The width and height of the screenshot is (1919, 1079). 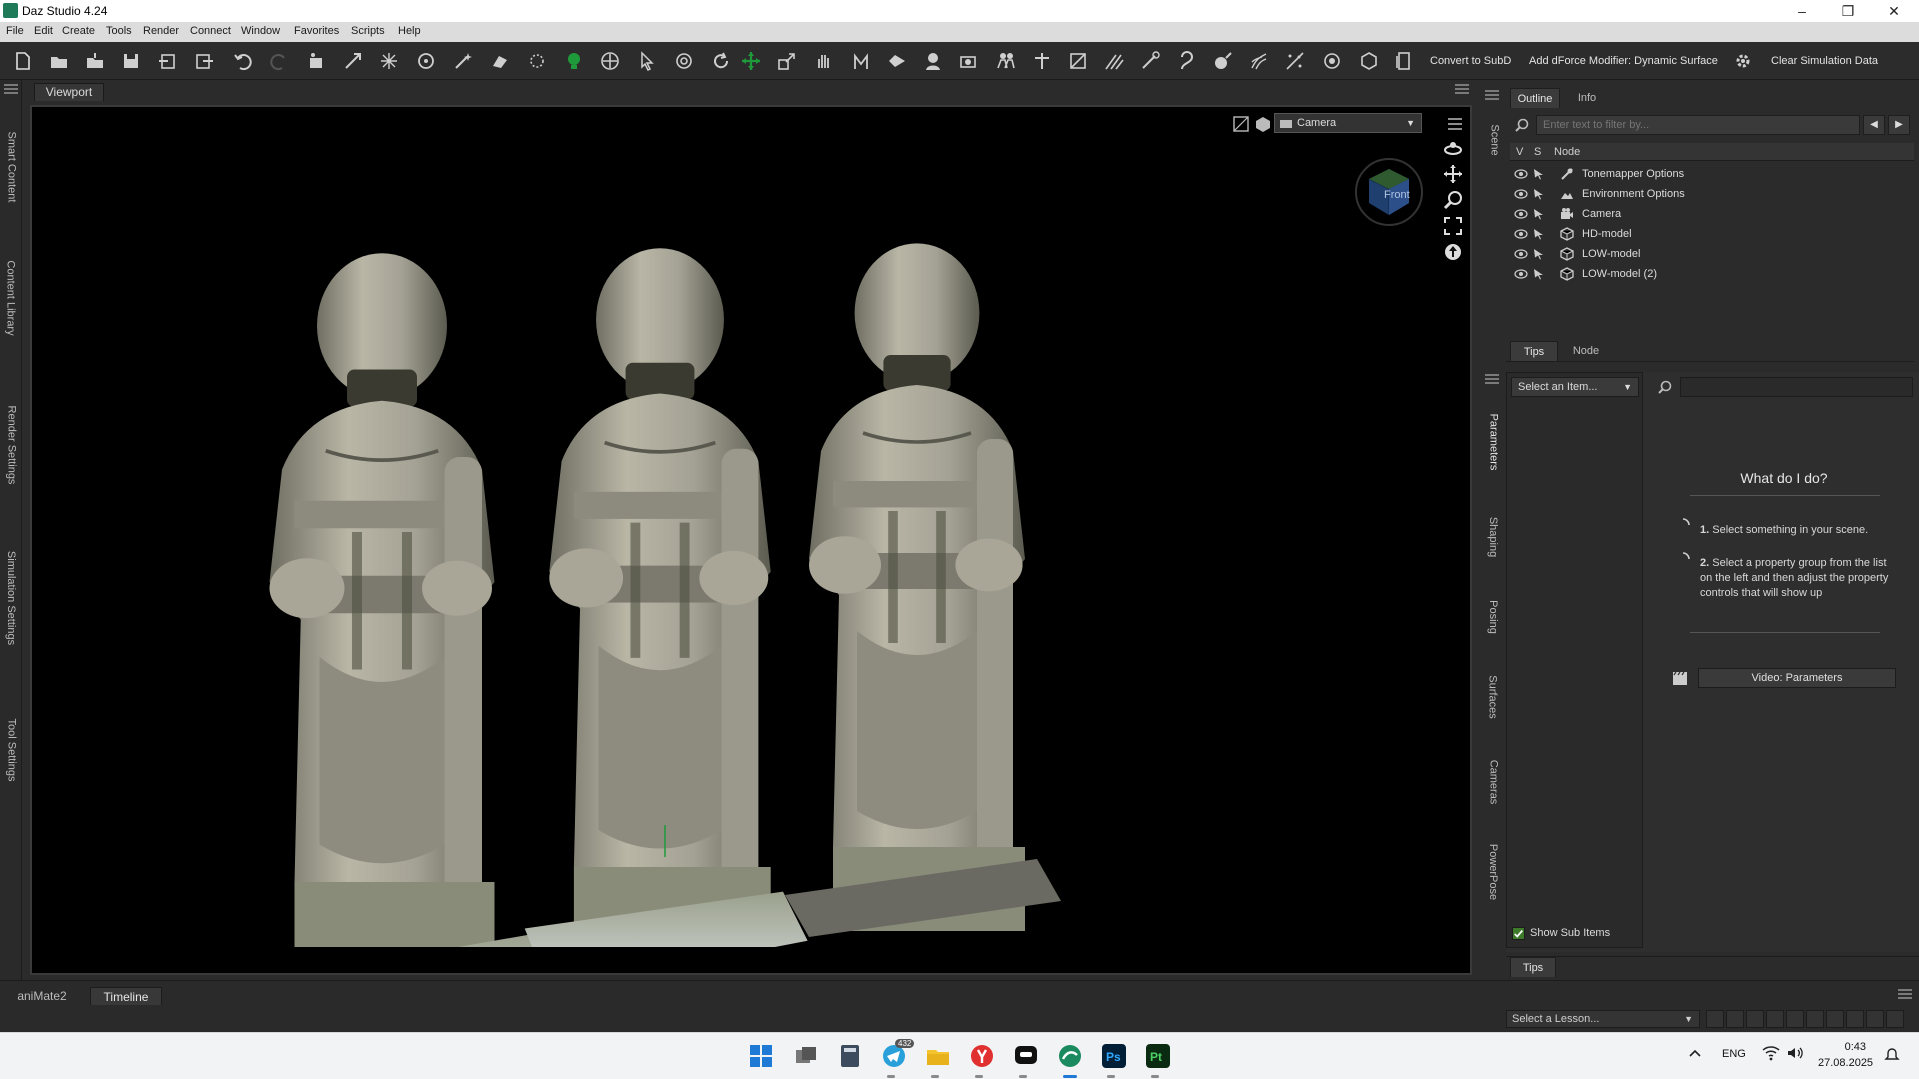 What do you see at coordinates (1259, 61) in the screenshot?
I see `hair-icon` at bounding box center [1259, 61].